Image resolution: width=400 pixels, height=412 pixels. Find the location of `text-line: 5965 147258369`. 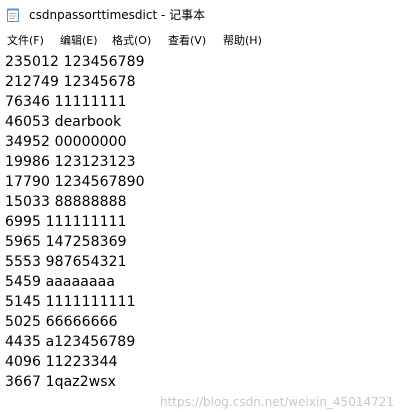

text-line: 5965 147258369 is located at coordinates (66, 242).